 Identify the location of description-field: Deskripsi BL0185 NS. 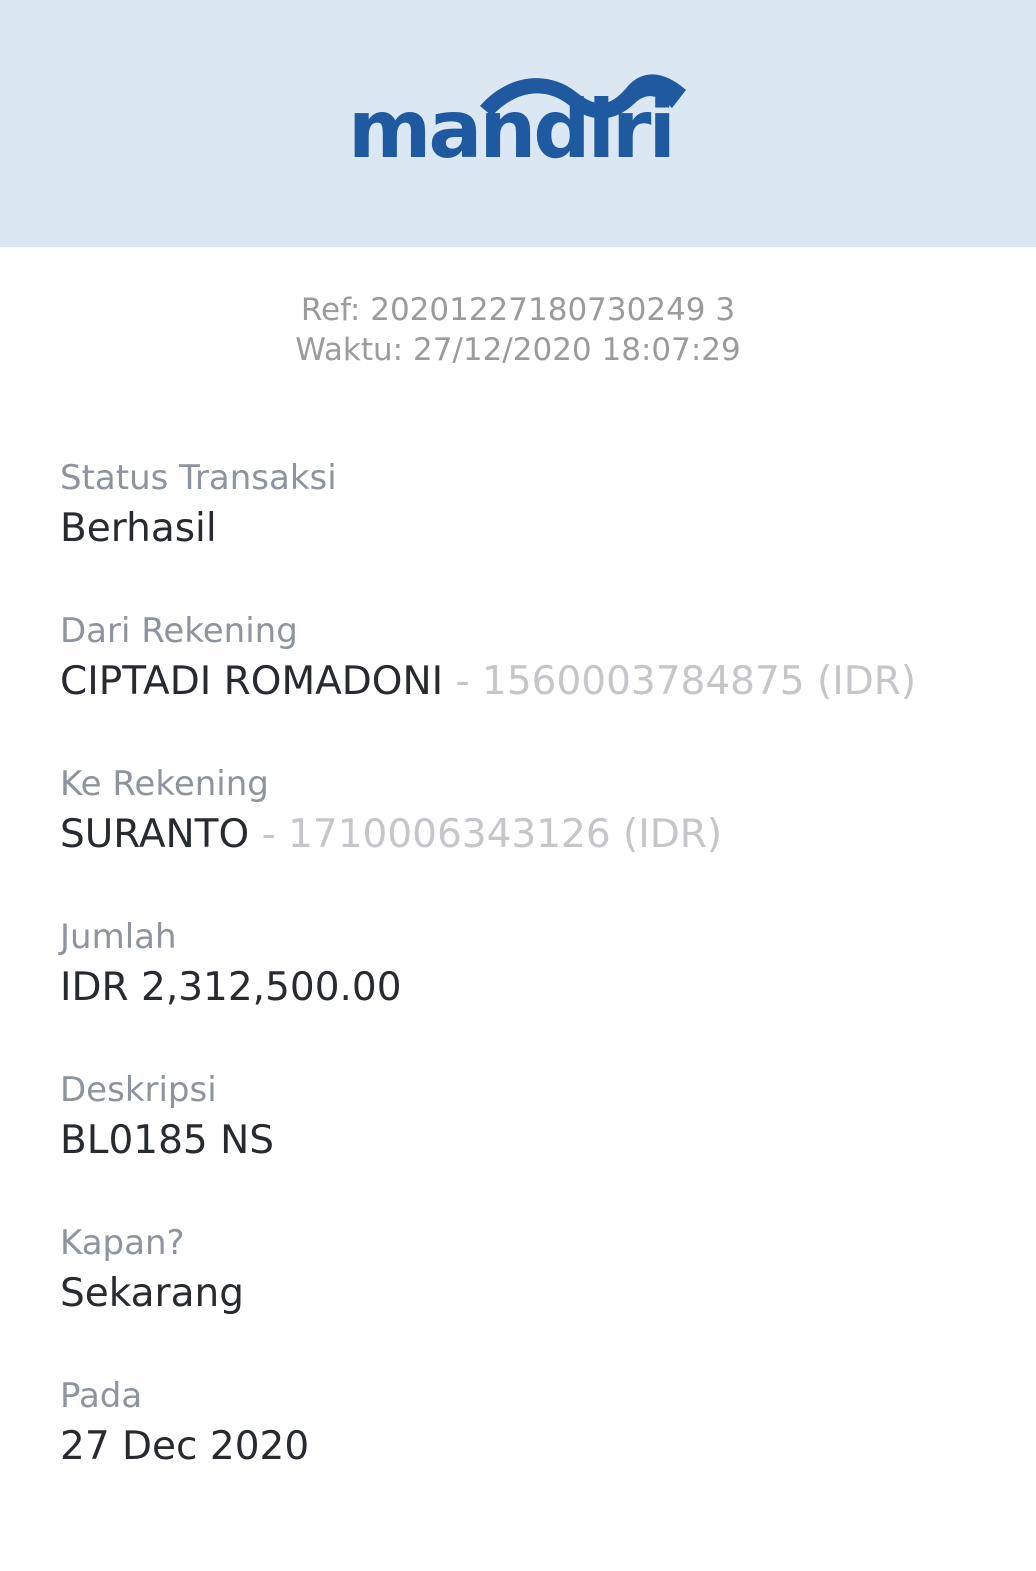
(530, 1145).